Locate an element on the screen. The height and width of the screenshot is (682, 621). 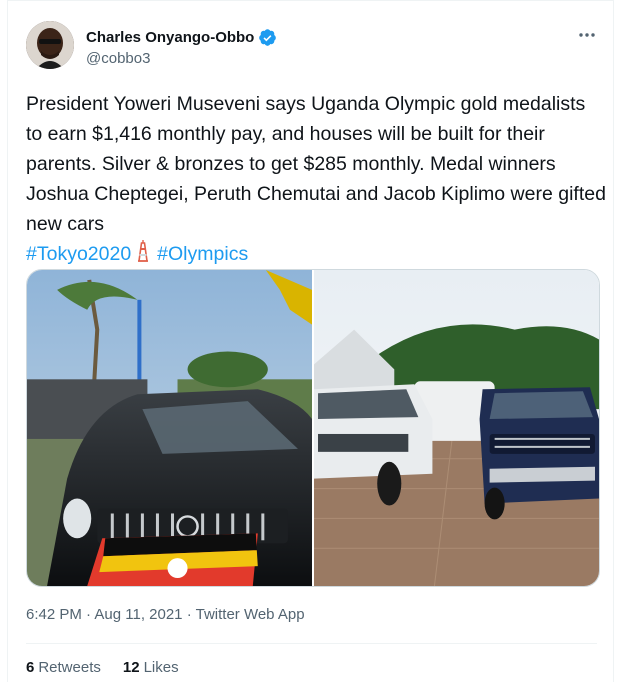
likes-stat: 12 Likes is located at coordinates (151, 667).